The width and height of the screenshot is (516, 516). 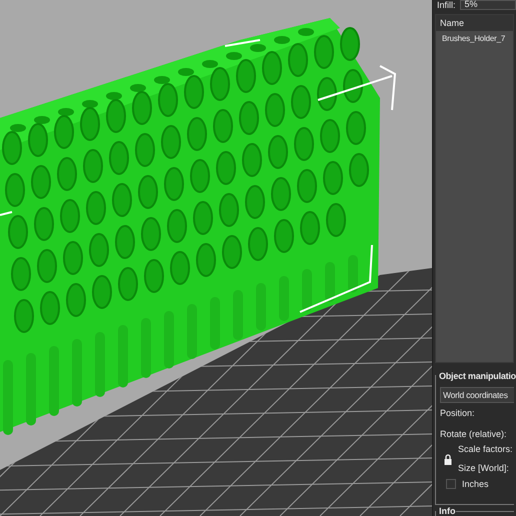 What do you see at coordinates (473, 435) in the screenshot?
I see `rotate-label: Rotate (relative):` at bounding box center [473, 435].